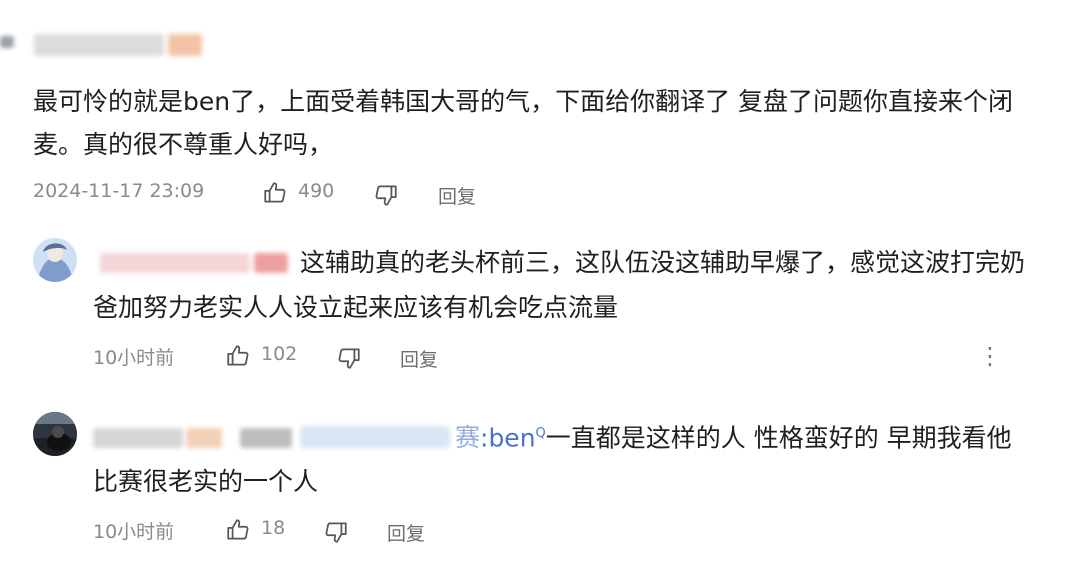 This screenshot has width=1080, height=570. What do you see at coordinates (273, 528) in the screenshot?
I see `like-count: 18` at bounding box center [273, 528].